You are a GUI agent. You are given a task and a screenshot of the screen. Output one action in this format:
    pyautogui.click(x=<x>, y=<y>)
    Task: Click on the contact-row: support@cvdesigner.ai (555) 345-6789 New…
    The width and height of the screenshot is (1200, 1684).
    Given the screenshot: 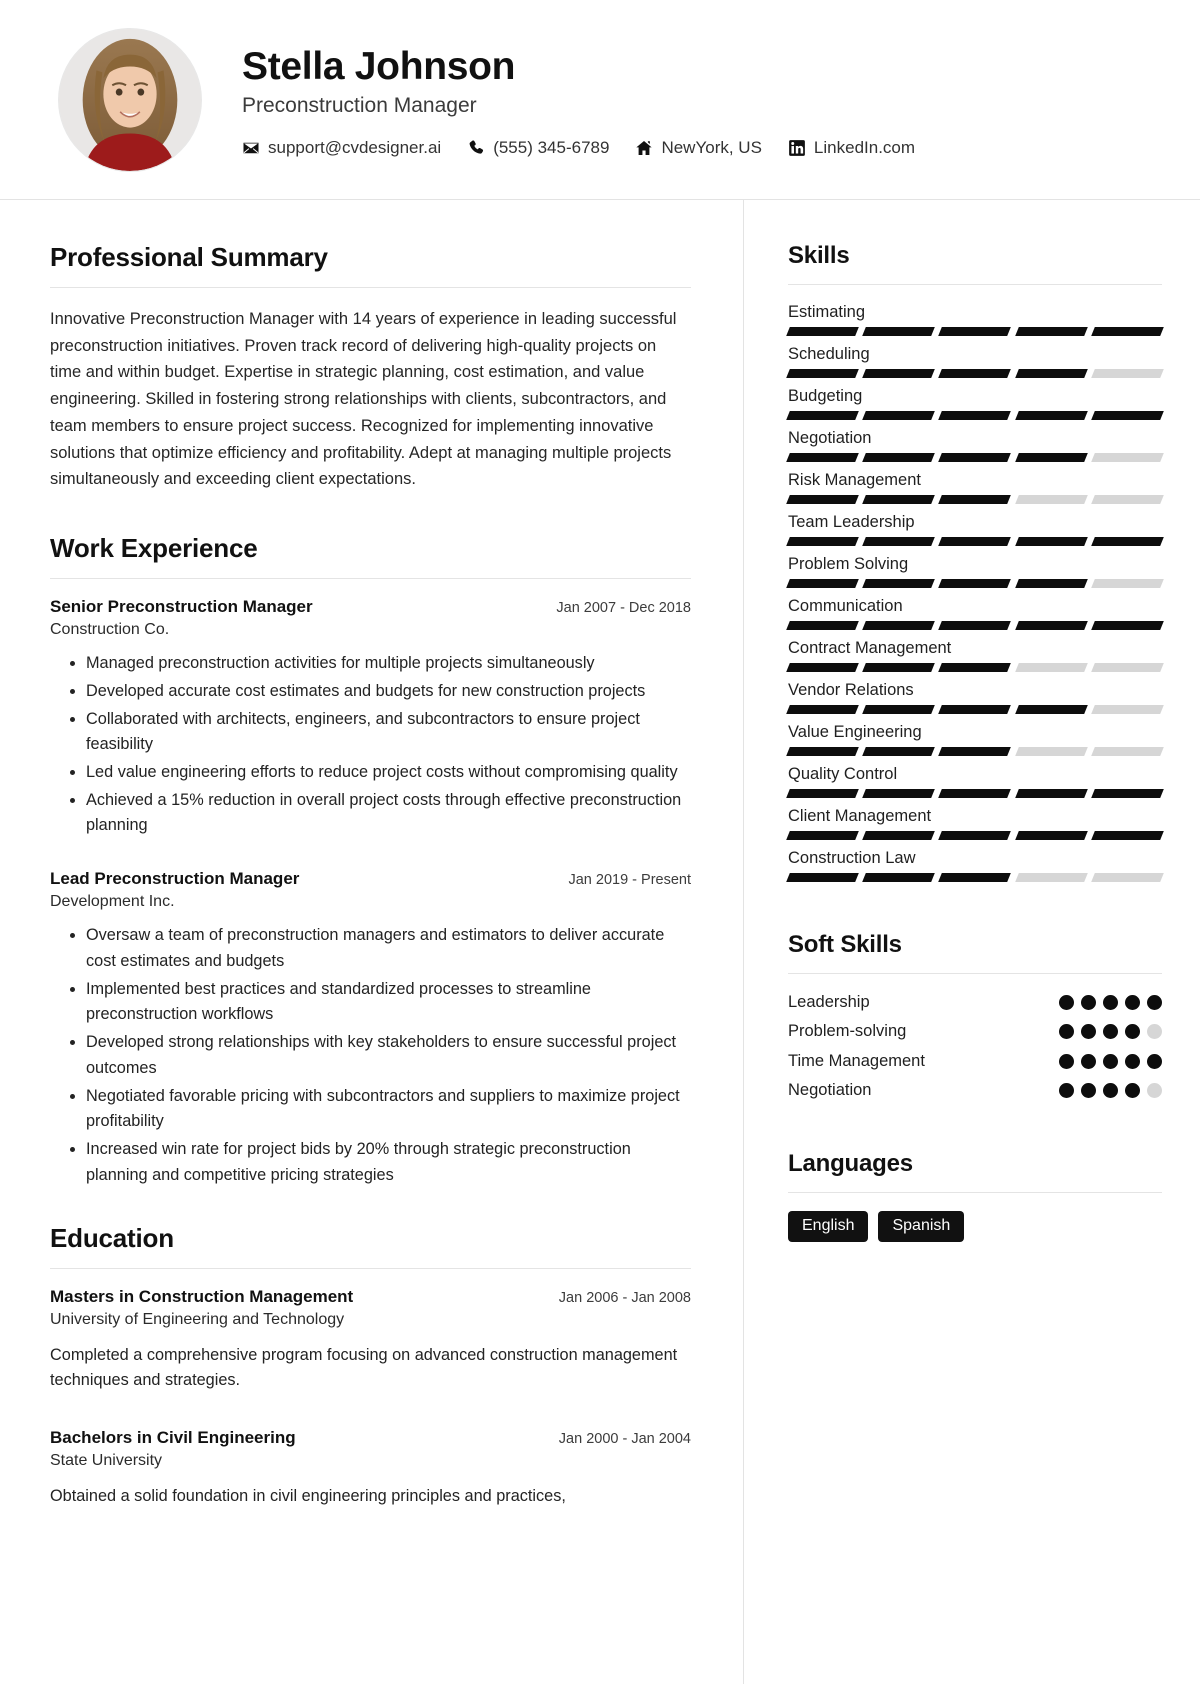 What is the action you would take?
    pyautogui.click(x=578, y=148)
    